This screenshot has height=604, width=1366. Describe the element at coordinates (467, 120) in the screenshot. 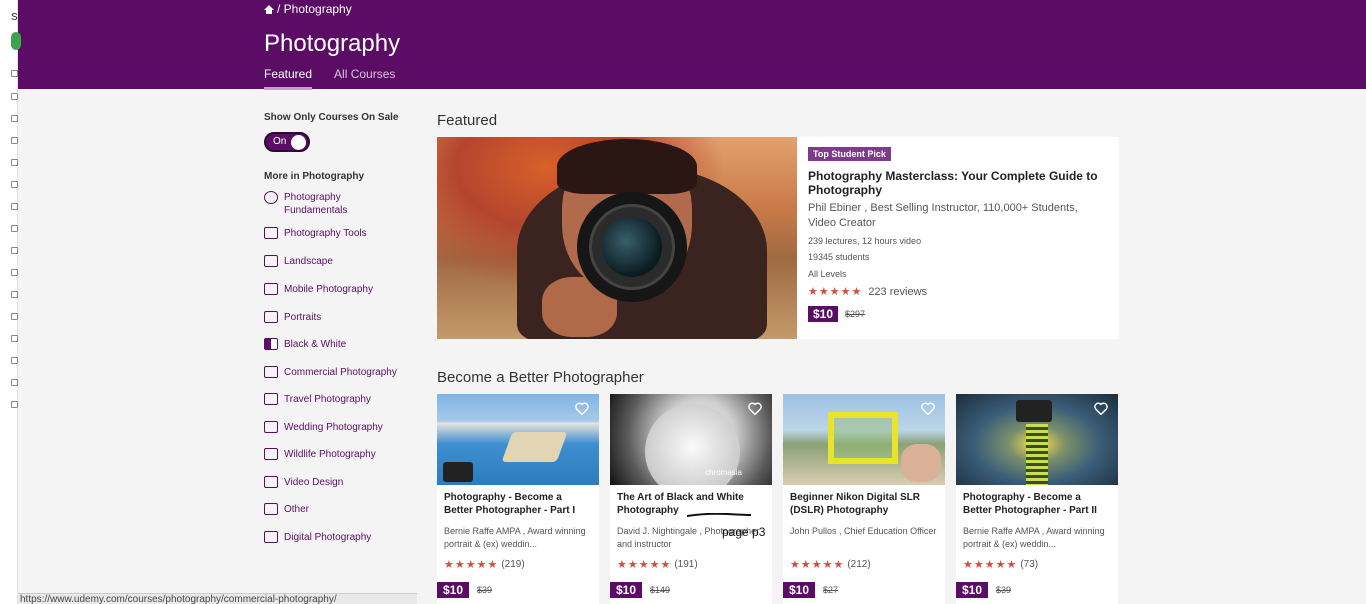

I see `featured-section-title: Featured` at that location.